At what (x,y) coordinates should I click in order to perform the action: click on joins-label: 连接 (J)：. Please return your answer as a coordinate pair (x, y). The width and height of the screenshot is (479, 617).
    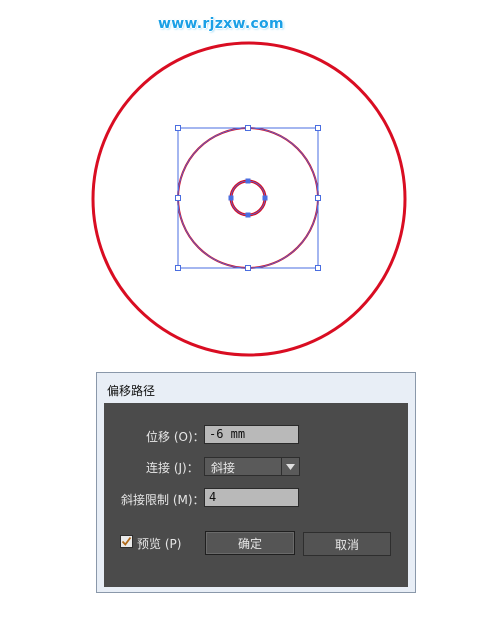
    Looking at the image, I should click on (172, 468).